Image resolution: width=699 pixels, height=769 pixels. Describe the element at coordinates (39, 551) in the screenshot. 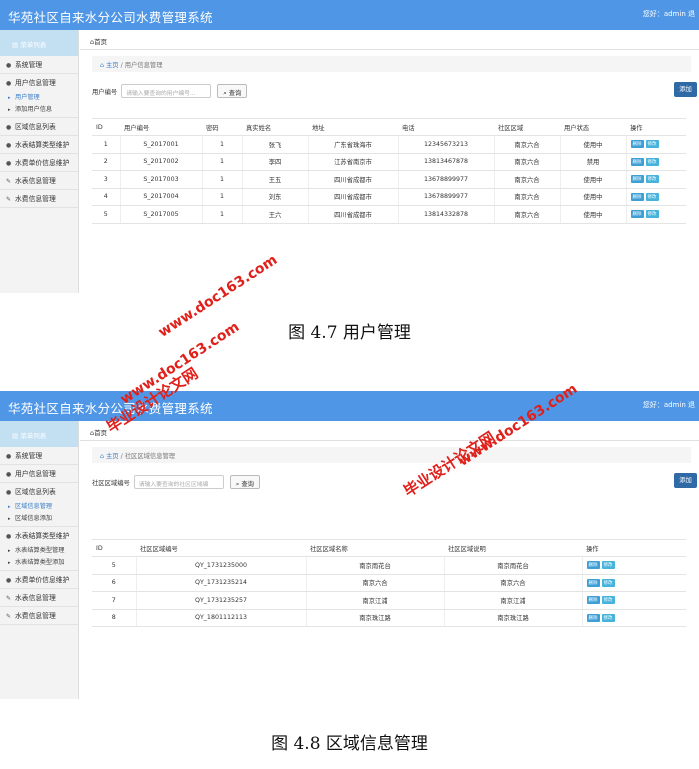

I see `sidebar-sub-settle-manage: ▸ 水表结算类型管理` at that location.